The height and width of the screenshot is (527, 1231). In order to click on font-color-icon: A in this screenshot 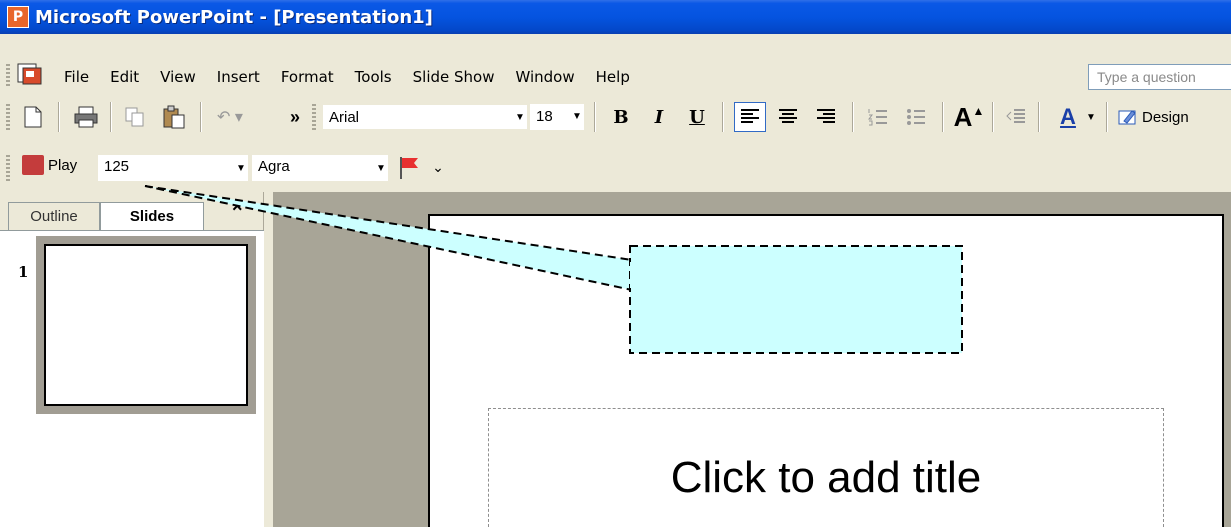, I will do `click(1068, 116)`.